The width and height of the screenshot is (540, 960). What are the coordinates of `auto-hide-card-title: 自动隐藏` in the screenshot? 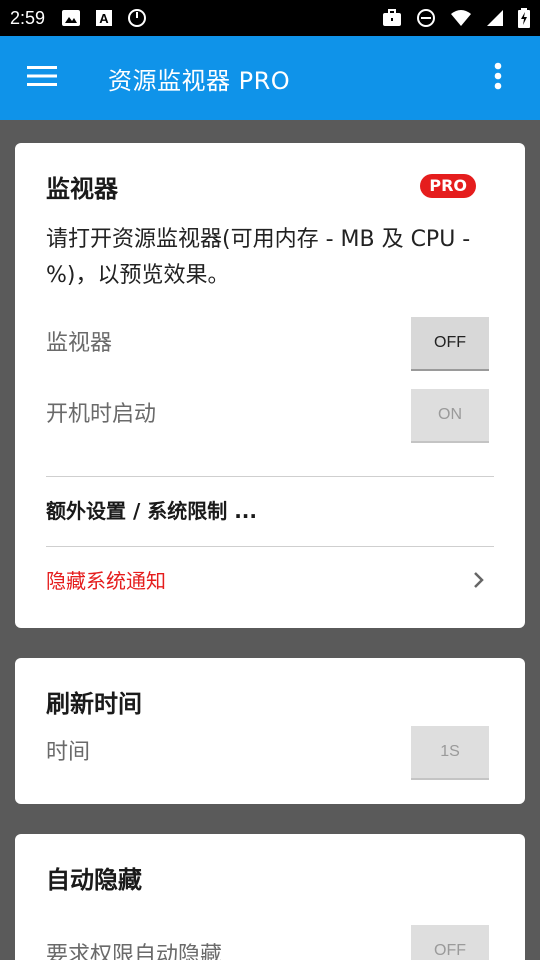 It's located at (94, 880).